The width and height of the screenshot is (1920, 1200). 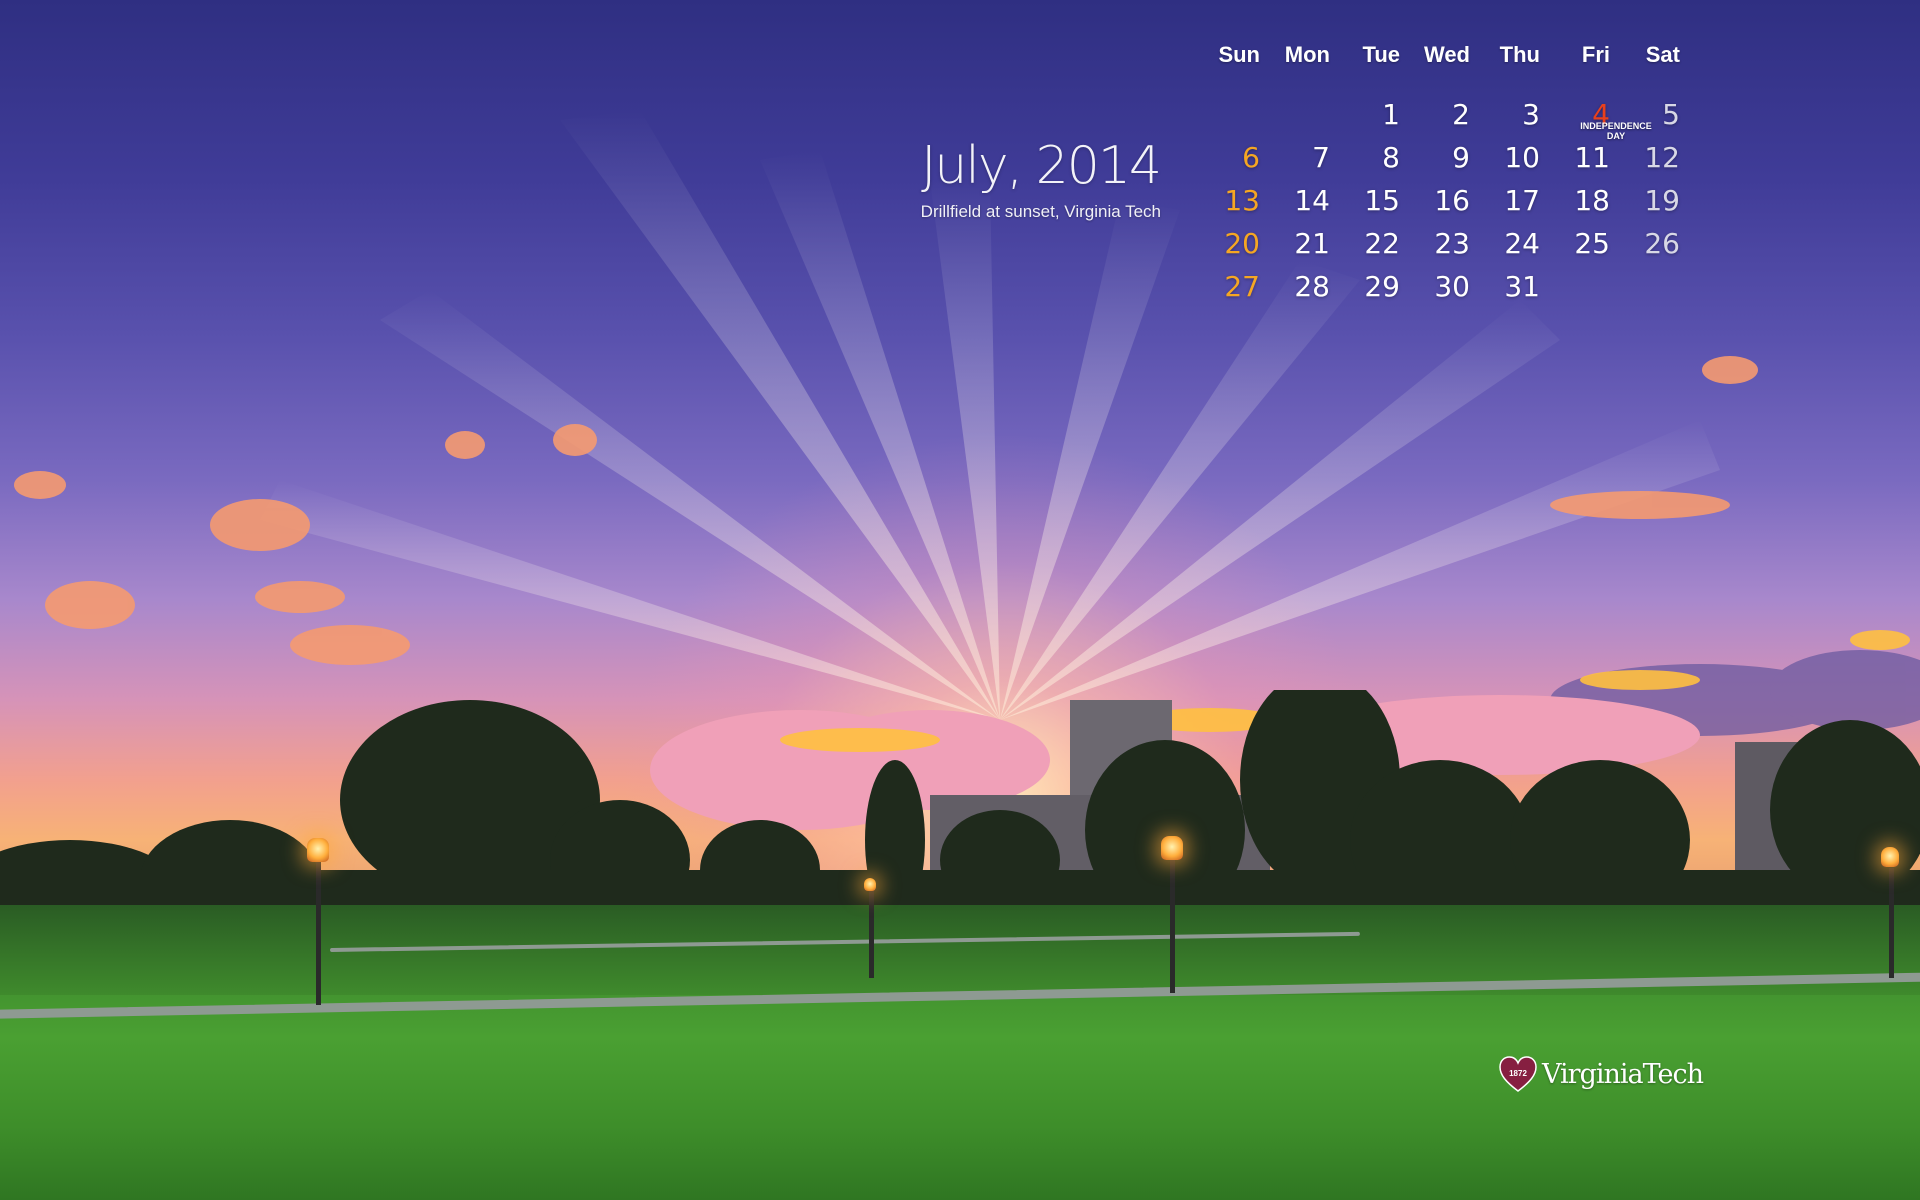 What do you see at coordinates (1461, 157) in the screenshot?
I see `calendar-day: 9` at bounding box center [1461, 157].